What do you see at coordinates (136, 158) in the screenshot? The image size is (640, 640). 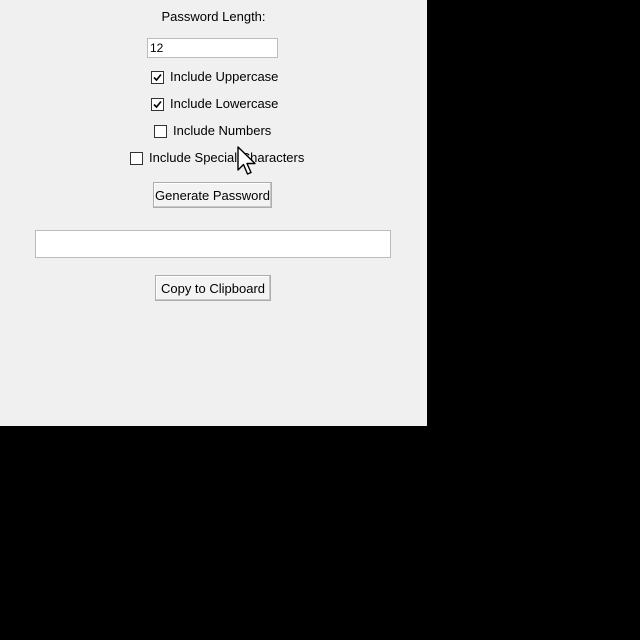 I see `include-special-checkbox` at bounding box center [136, 158].